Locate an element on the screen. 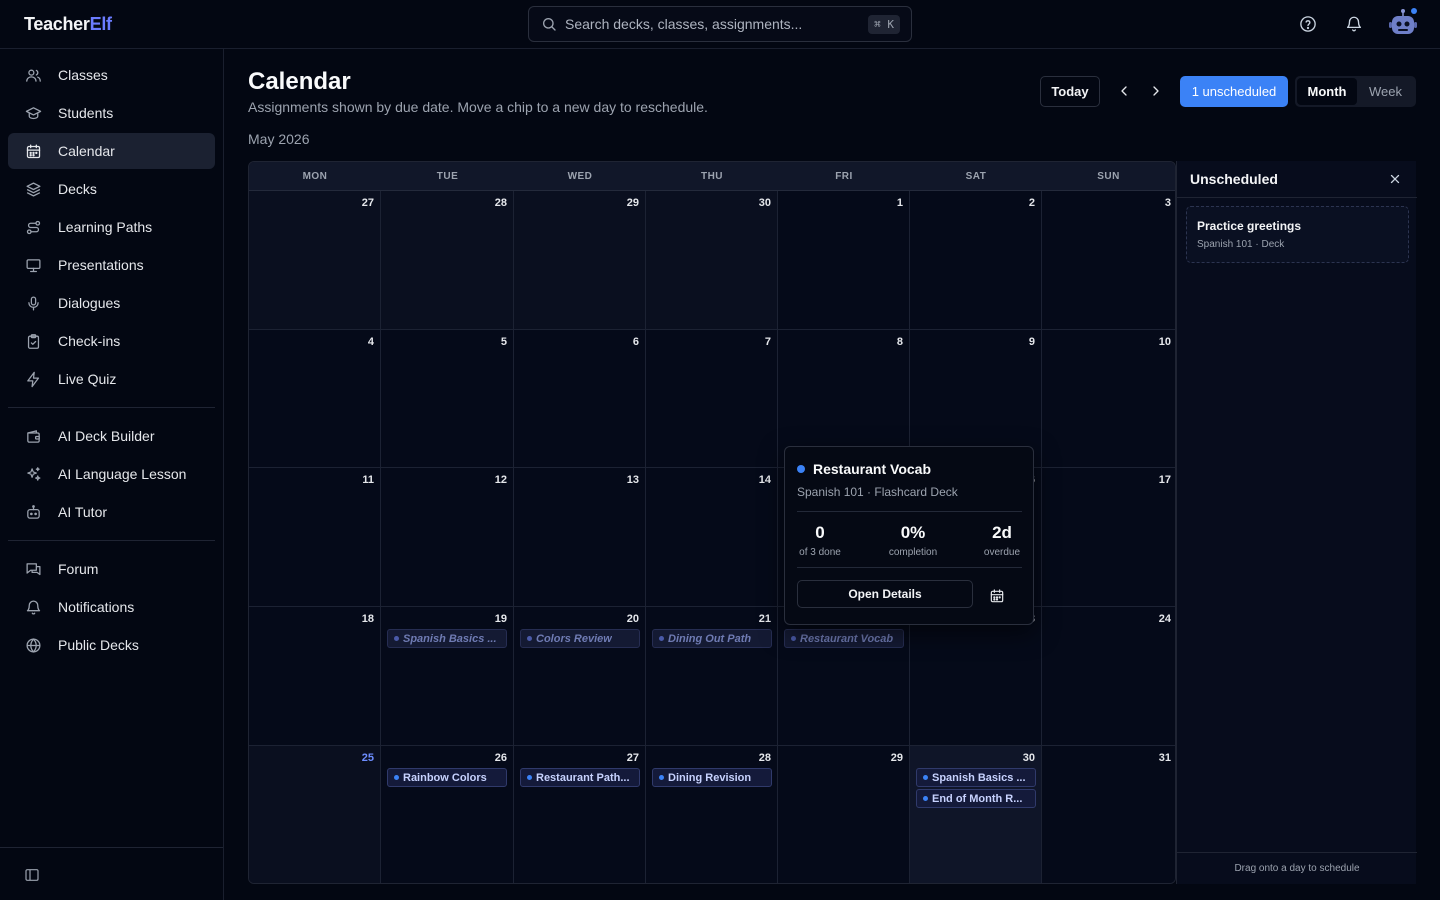 This screenshot has height=900, width=1440. sidebar-item-live-quiz: Live Quiz is located at coordinates (111, 379).